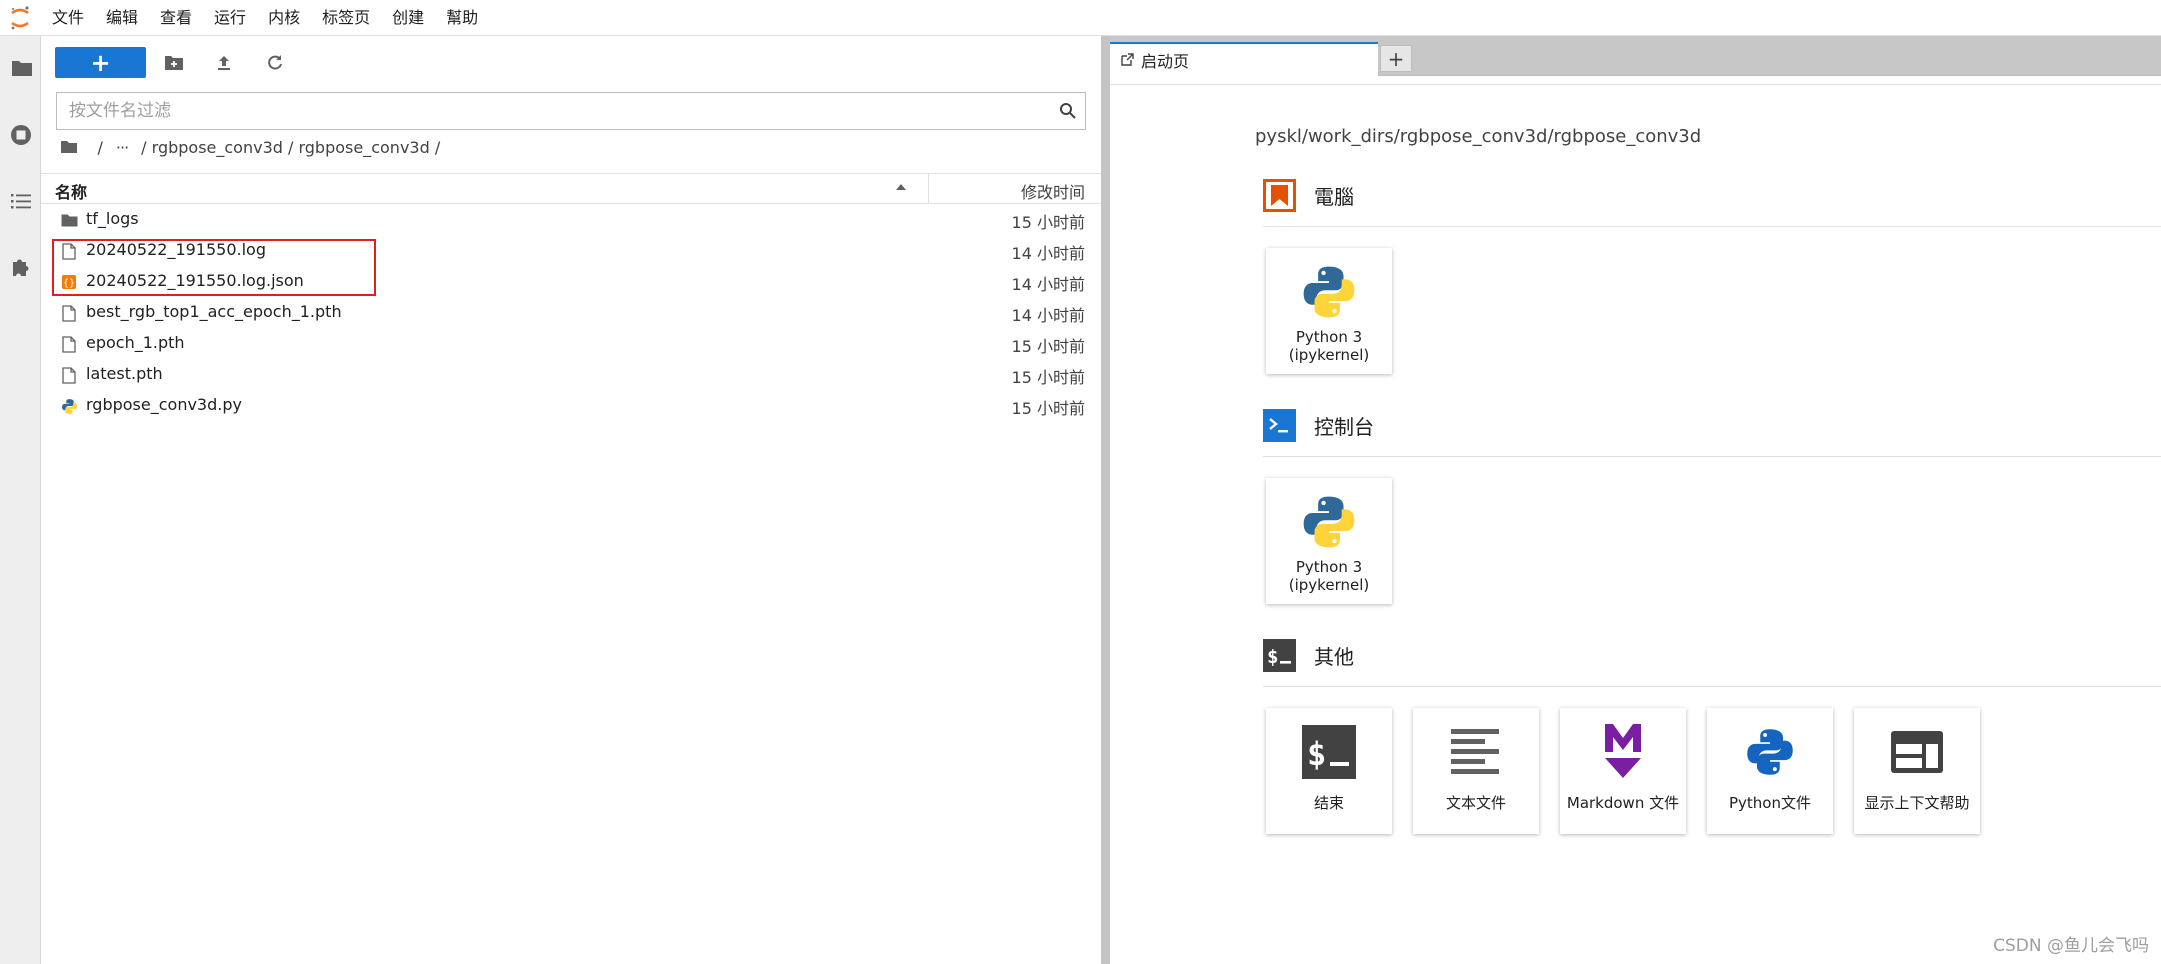  Describe the element at coordinates (571, 374) in the screenshot. I see `file-row-latest-checkpoint: latest.pth 15 小时前` at that location.